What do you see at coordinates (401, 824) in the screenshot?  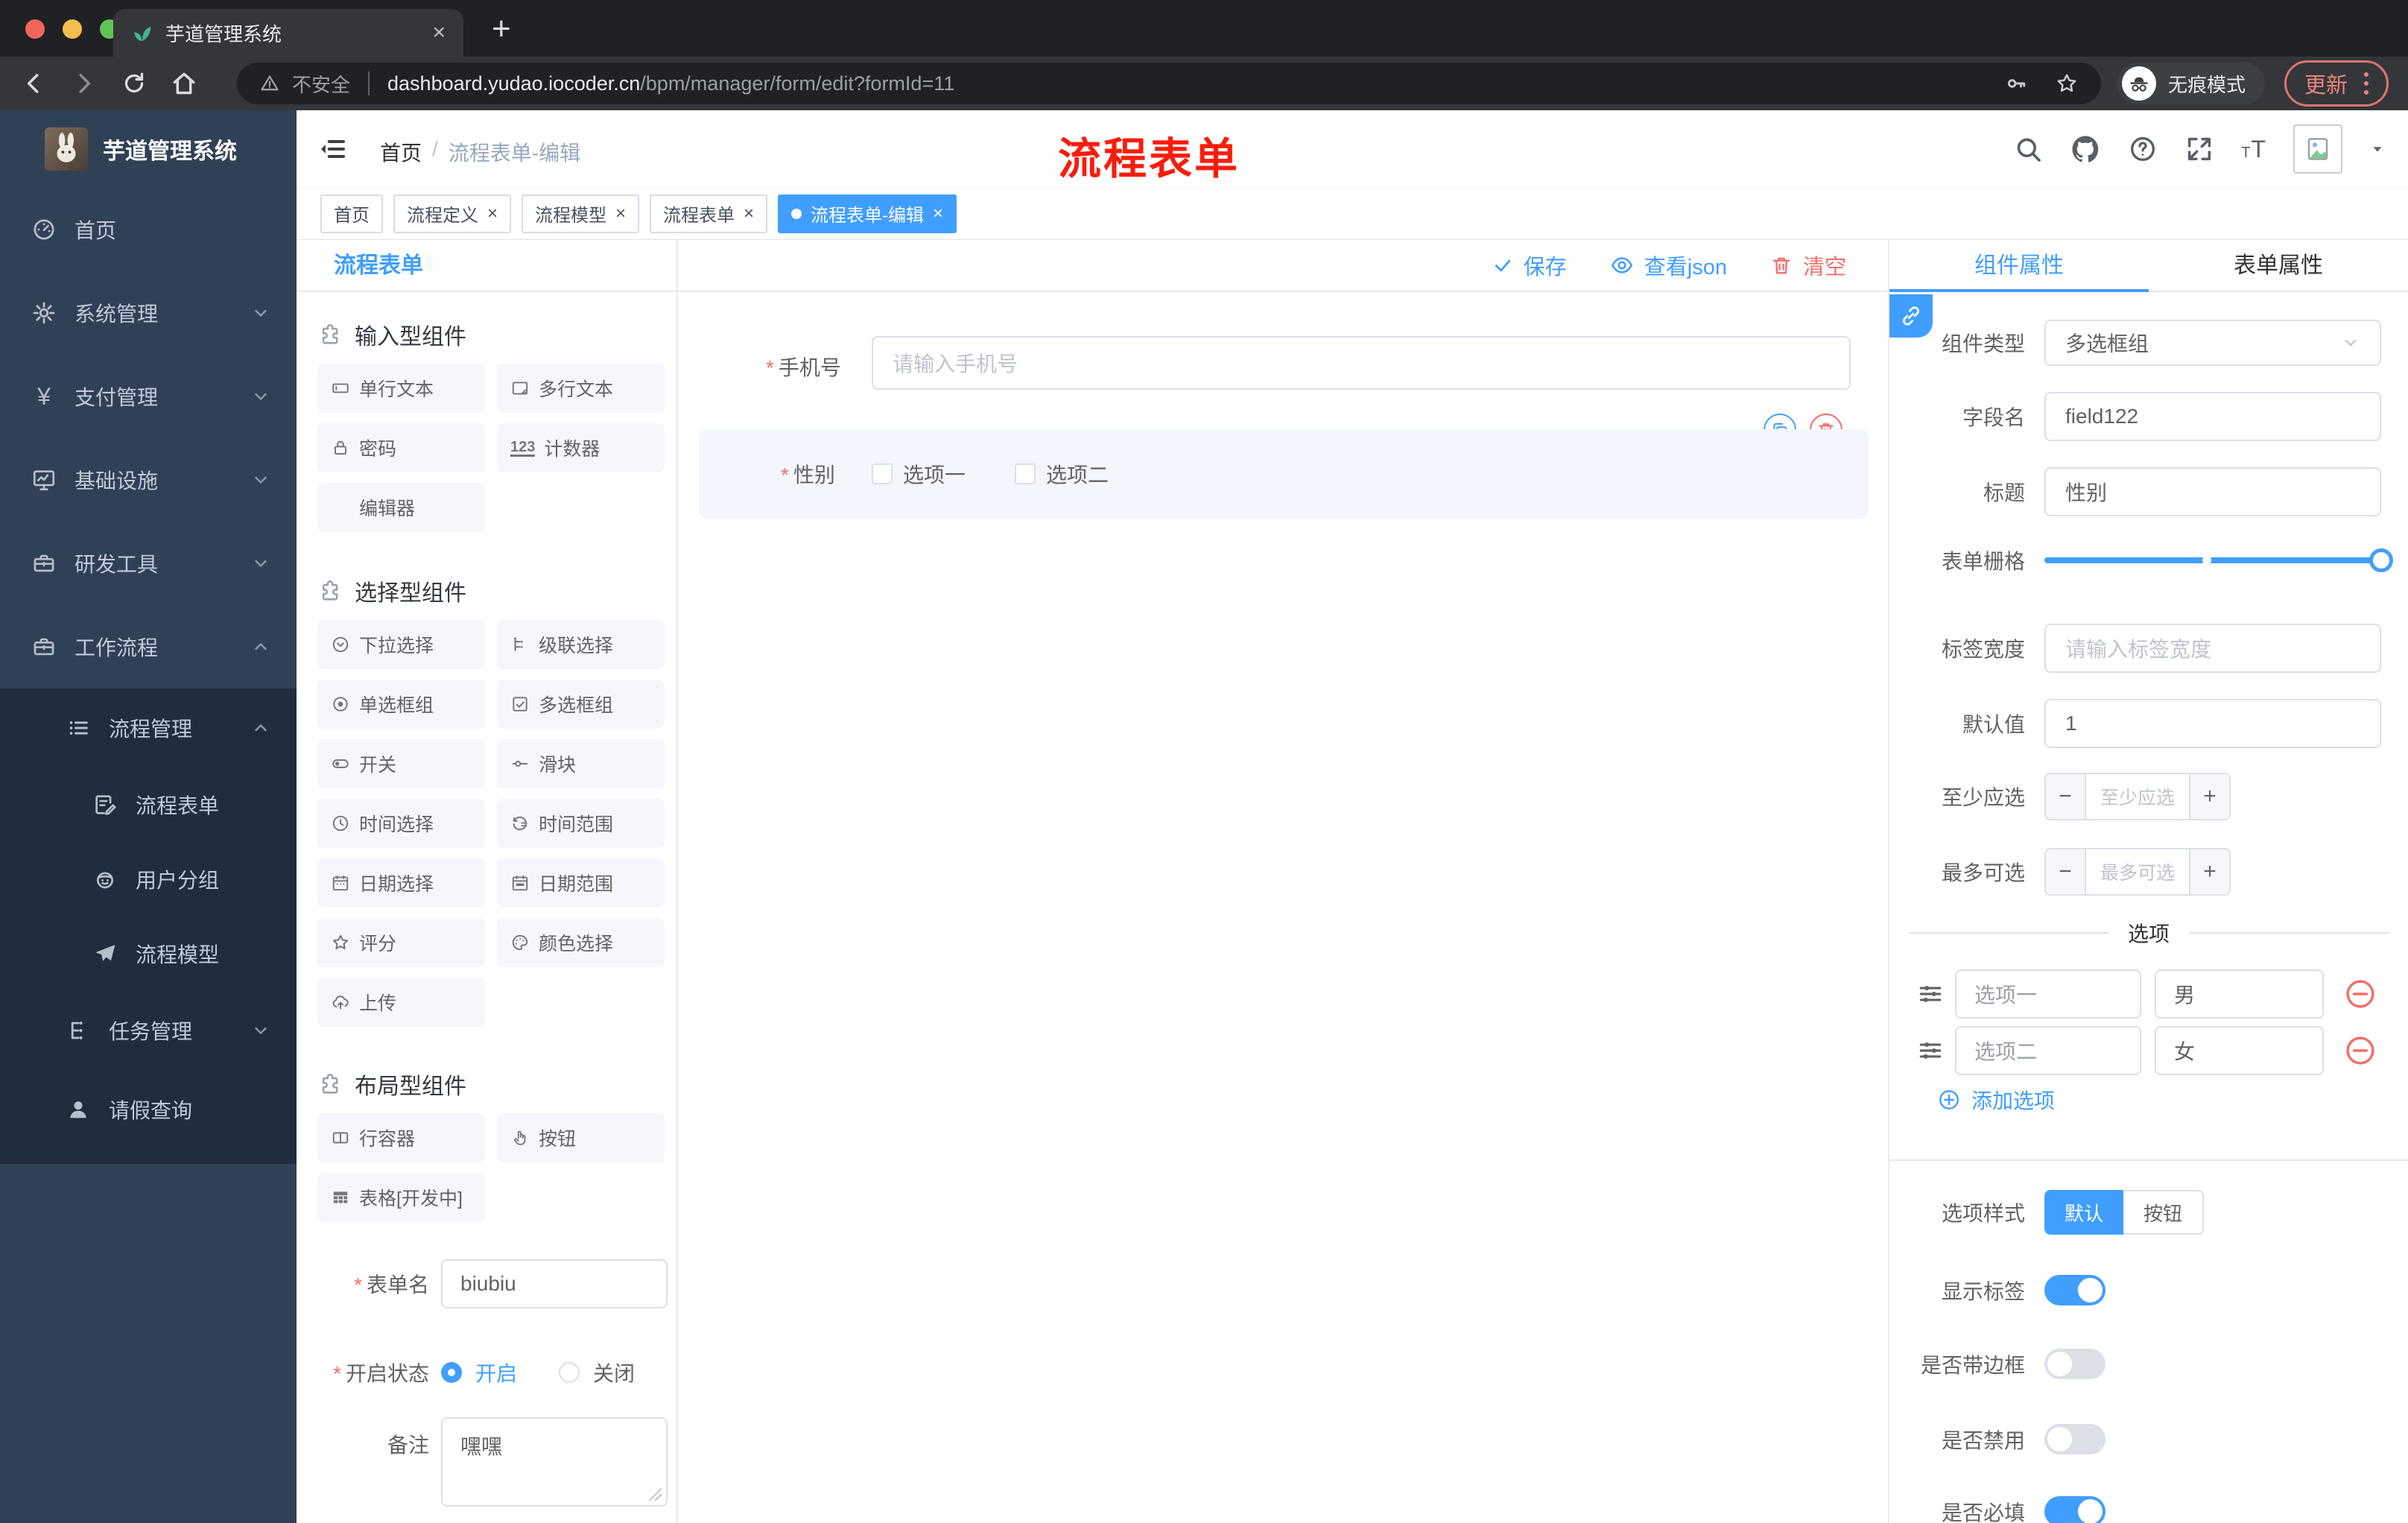 I see `palette-item-time-picker: 时间选择` at bounding box center [401, 824].